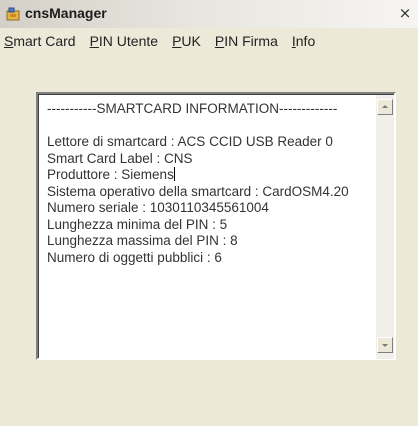 The image size is (418, 426). I want to click on arrow-down-icon, so click(385, 345).